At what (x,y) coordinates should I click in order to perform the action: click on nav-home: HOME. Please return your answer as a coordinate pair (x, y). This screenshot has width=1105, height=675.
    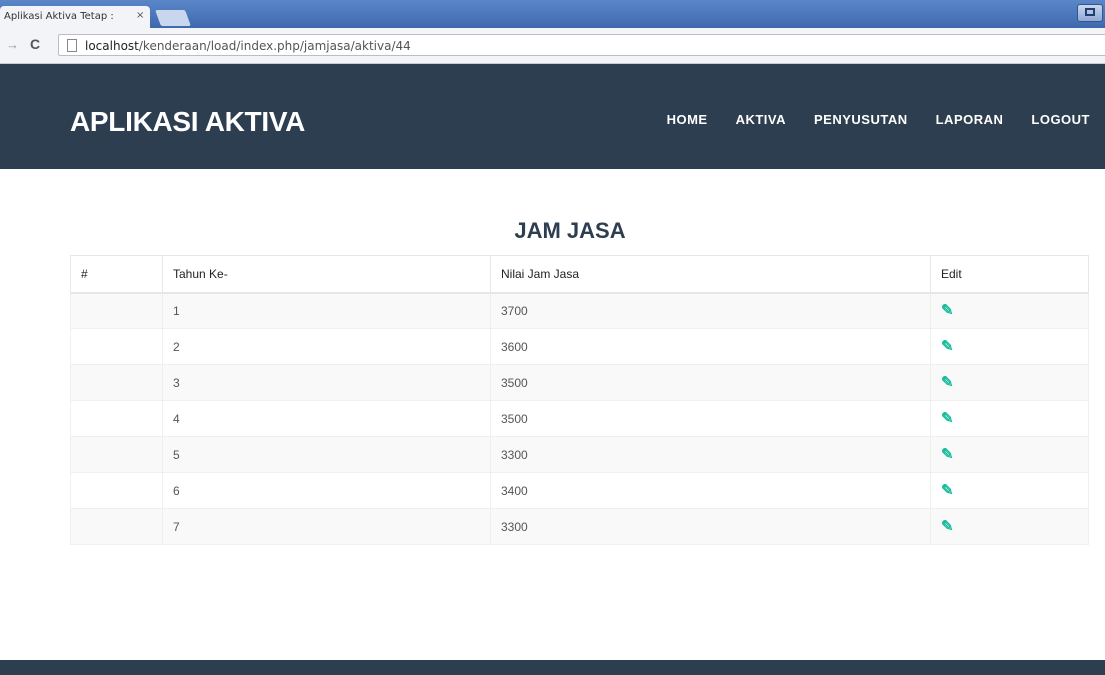
    Looking at the image, I should click on (687, 119).